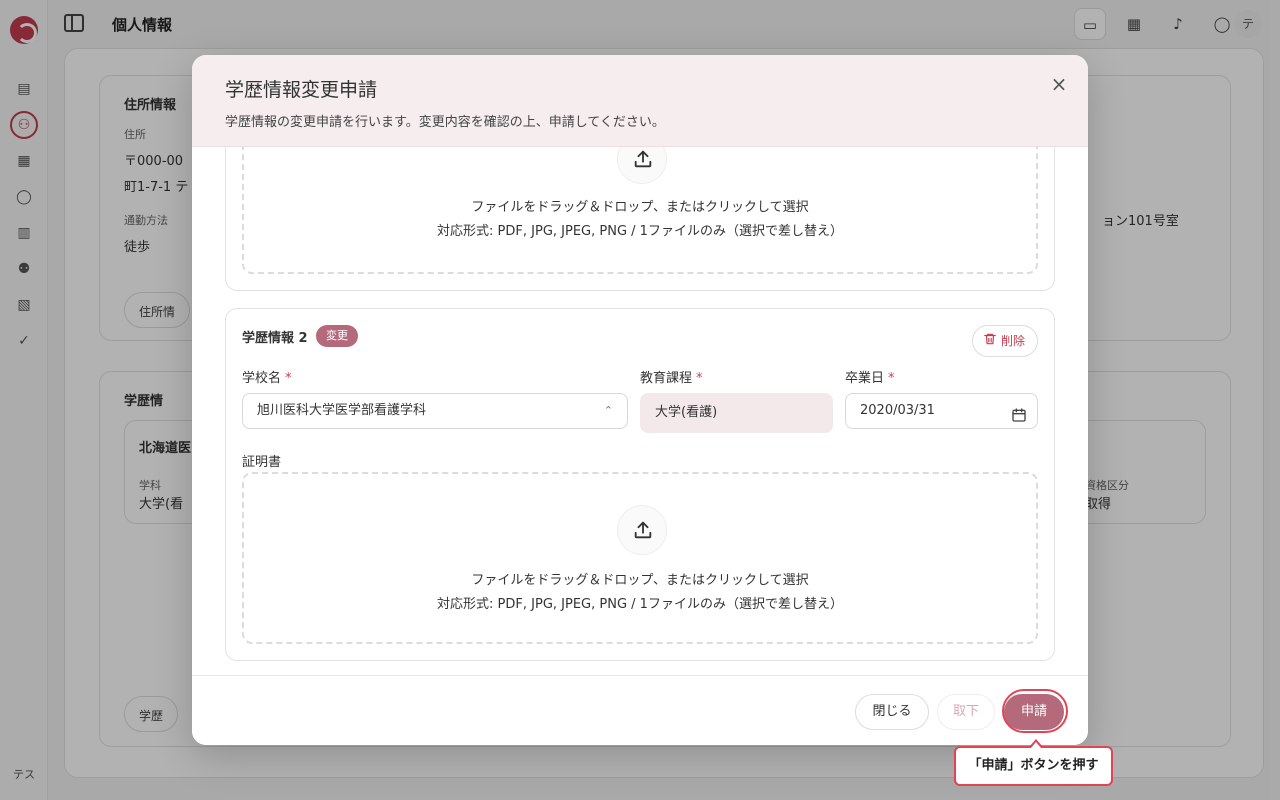  I want to click on delete-button: 削除, so click(1004, 341).